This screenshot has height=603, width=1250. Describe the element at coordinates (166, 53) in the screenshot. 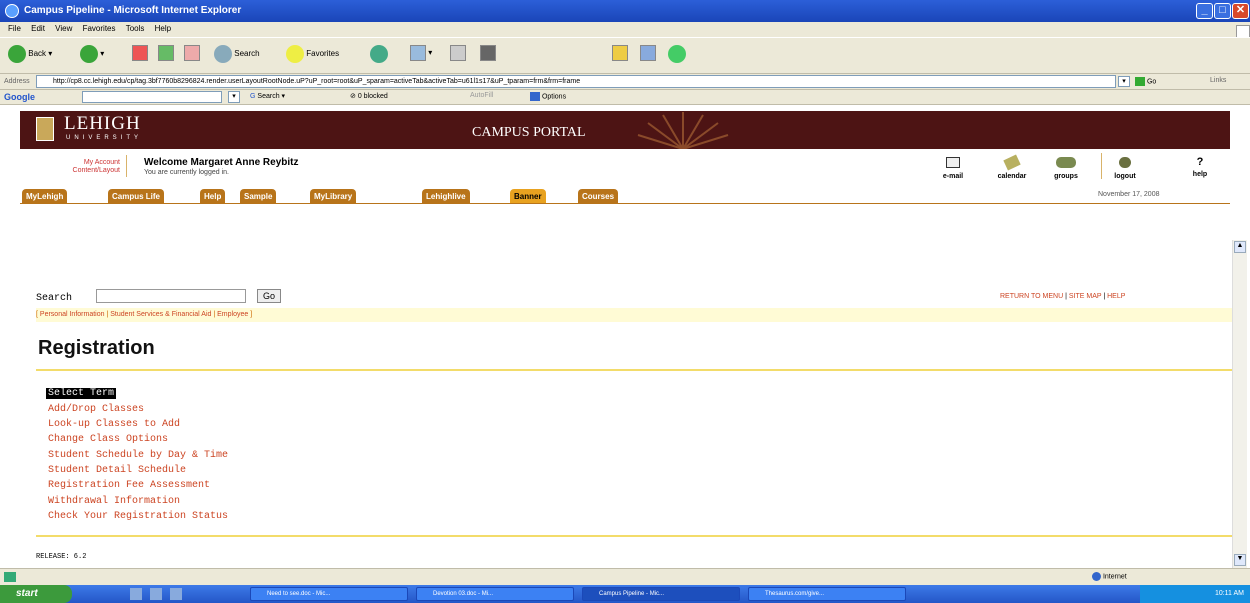

I see `refresh-button` at that location.